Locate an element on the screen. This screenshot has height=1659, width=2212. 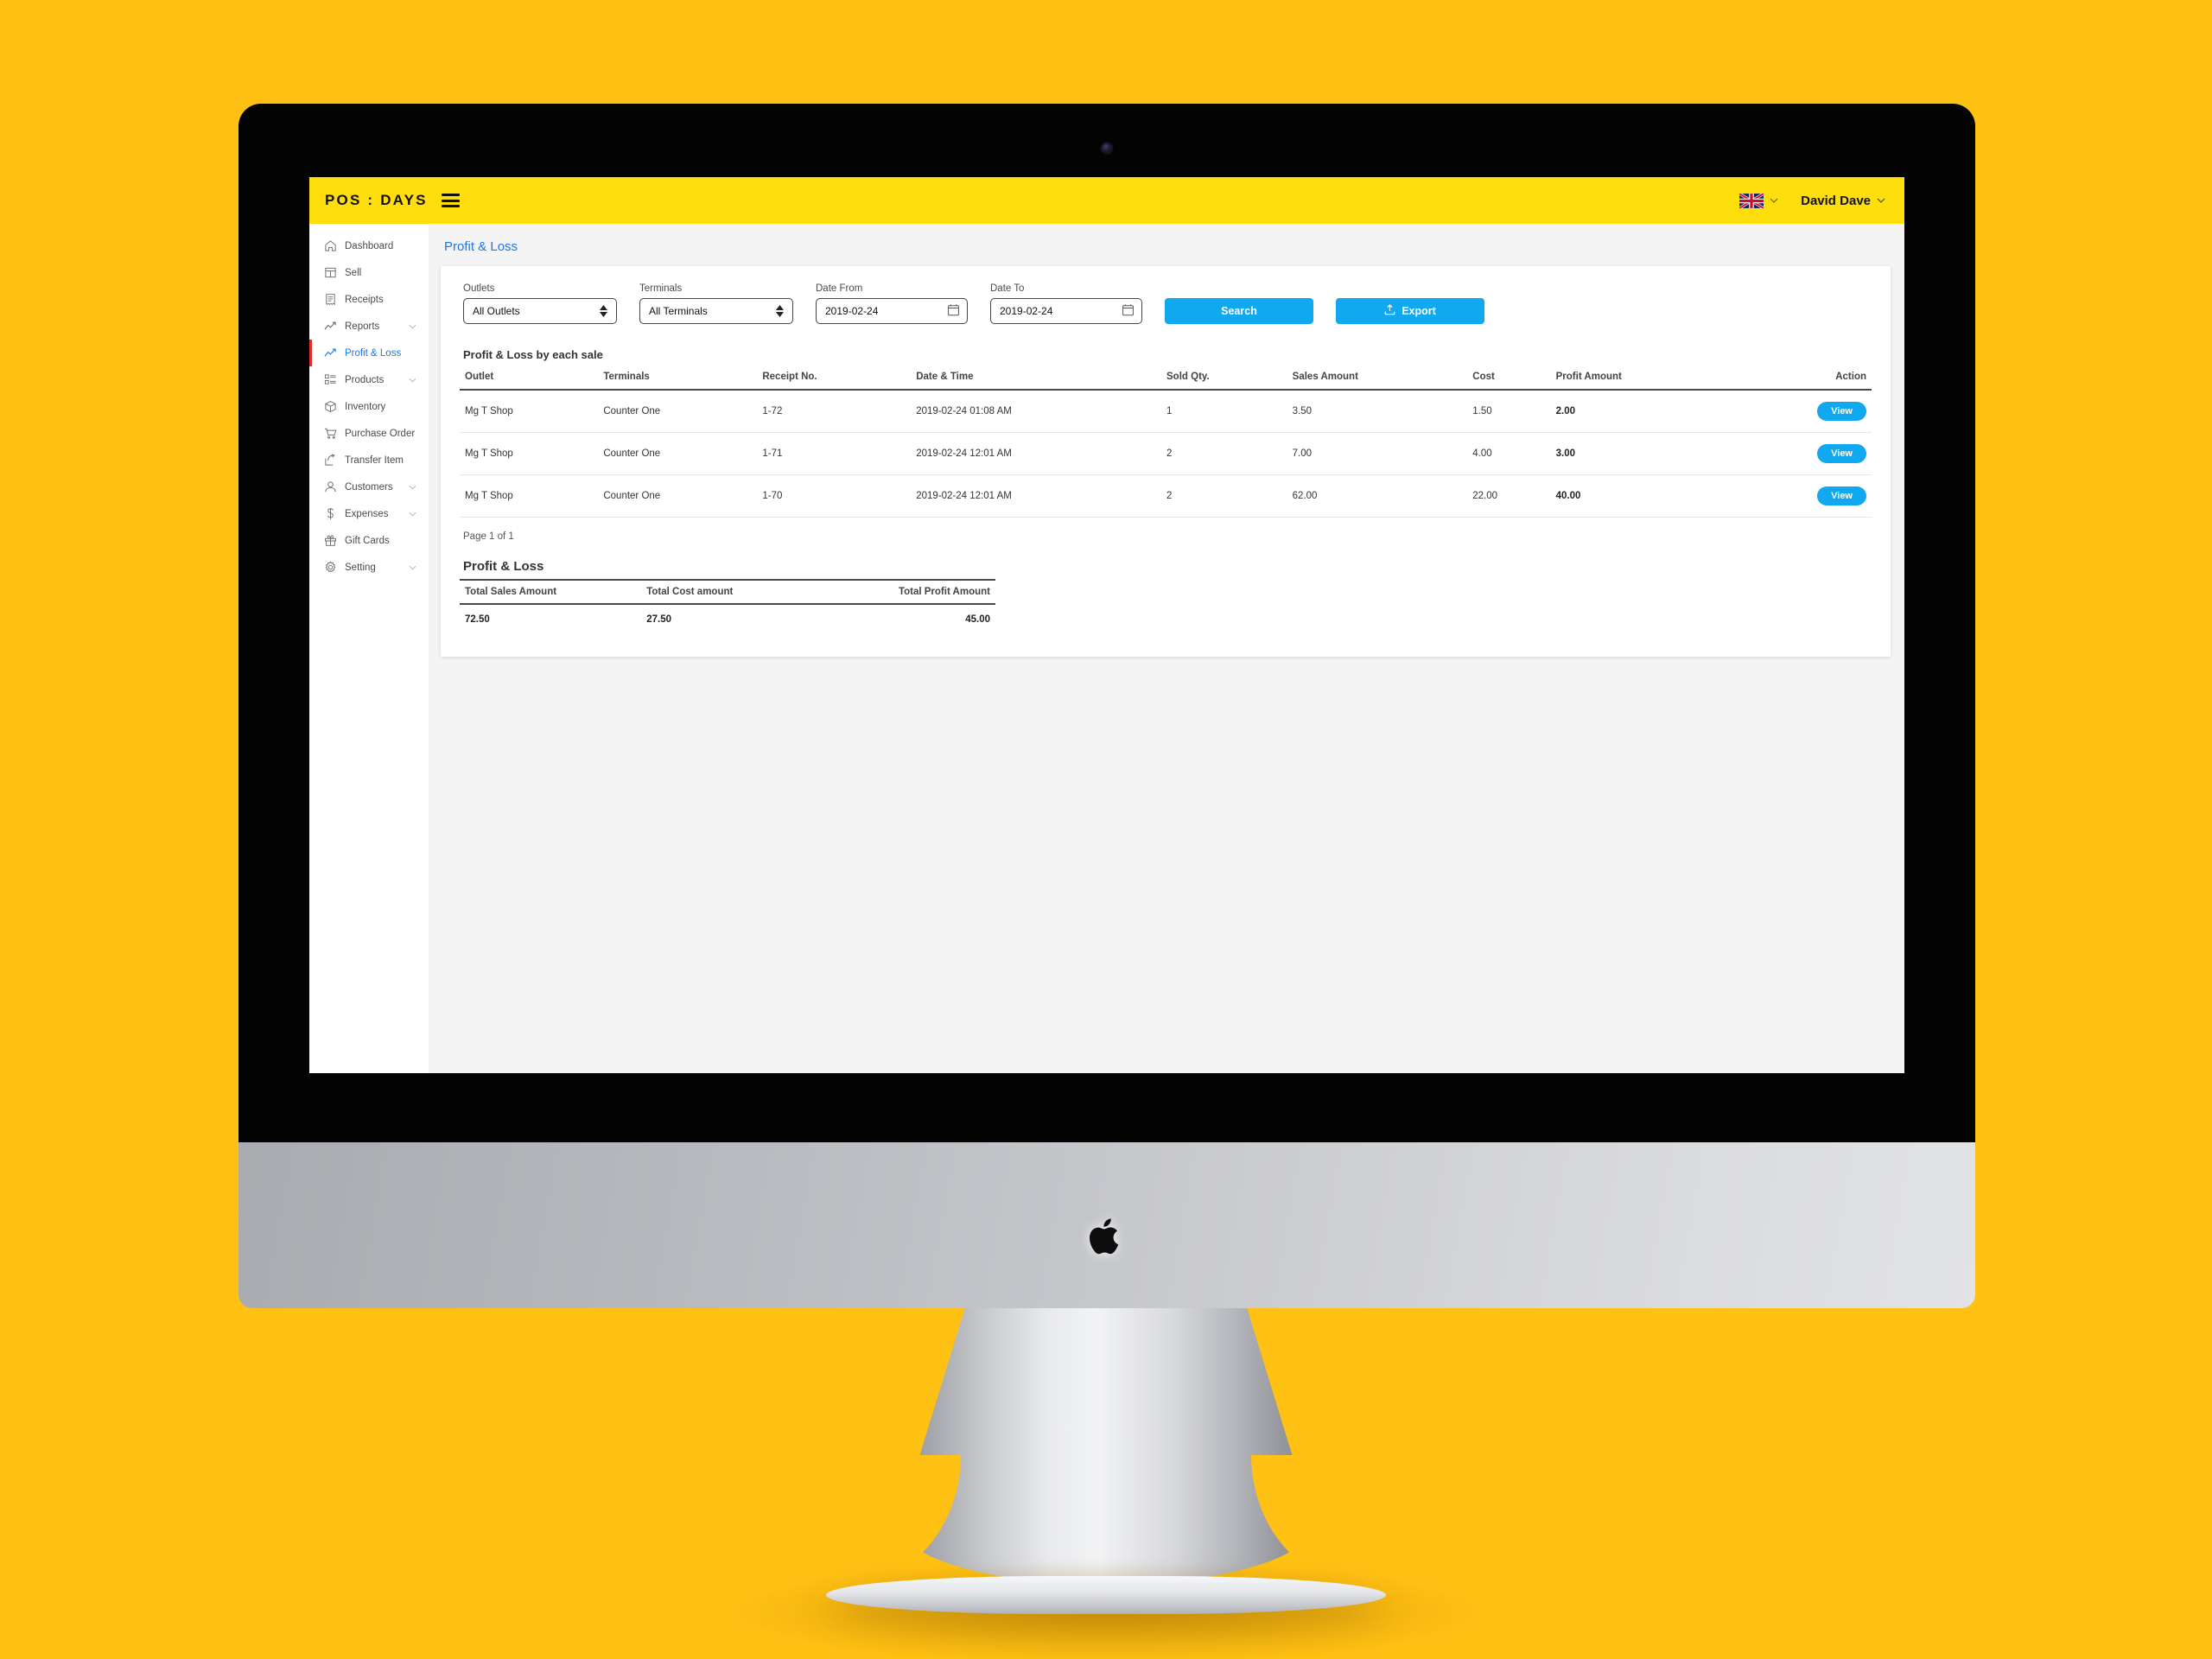
terminals-label: Terminals is located at coordinates (661, 288).